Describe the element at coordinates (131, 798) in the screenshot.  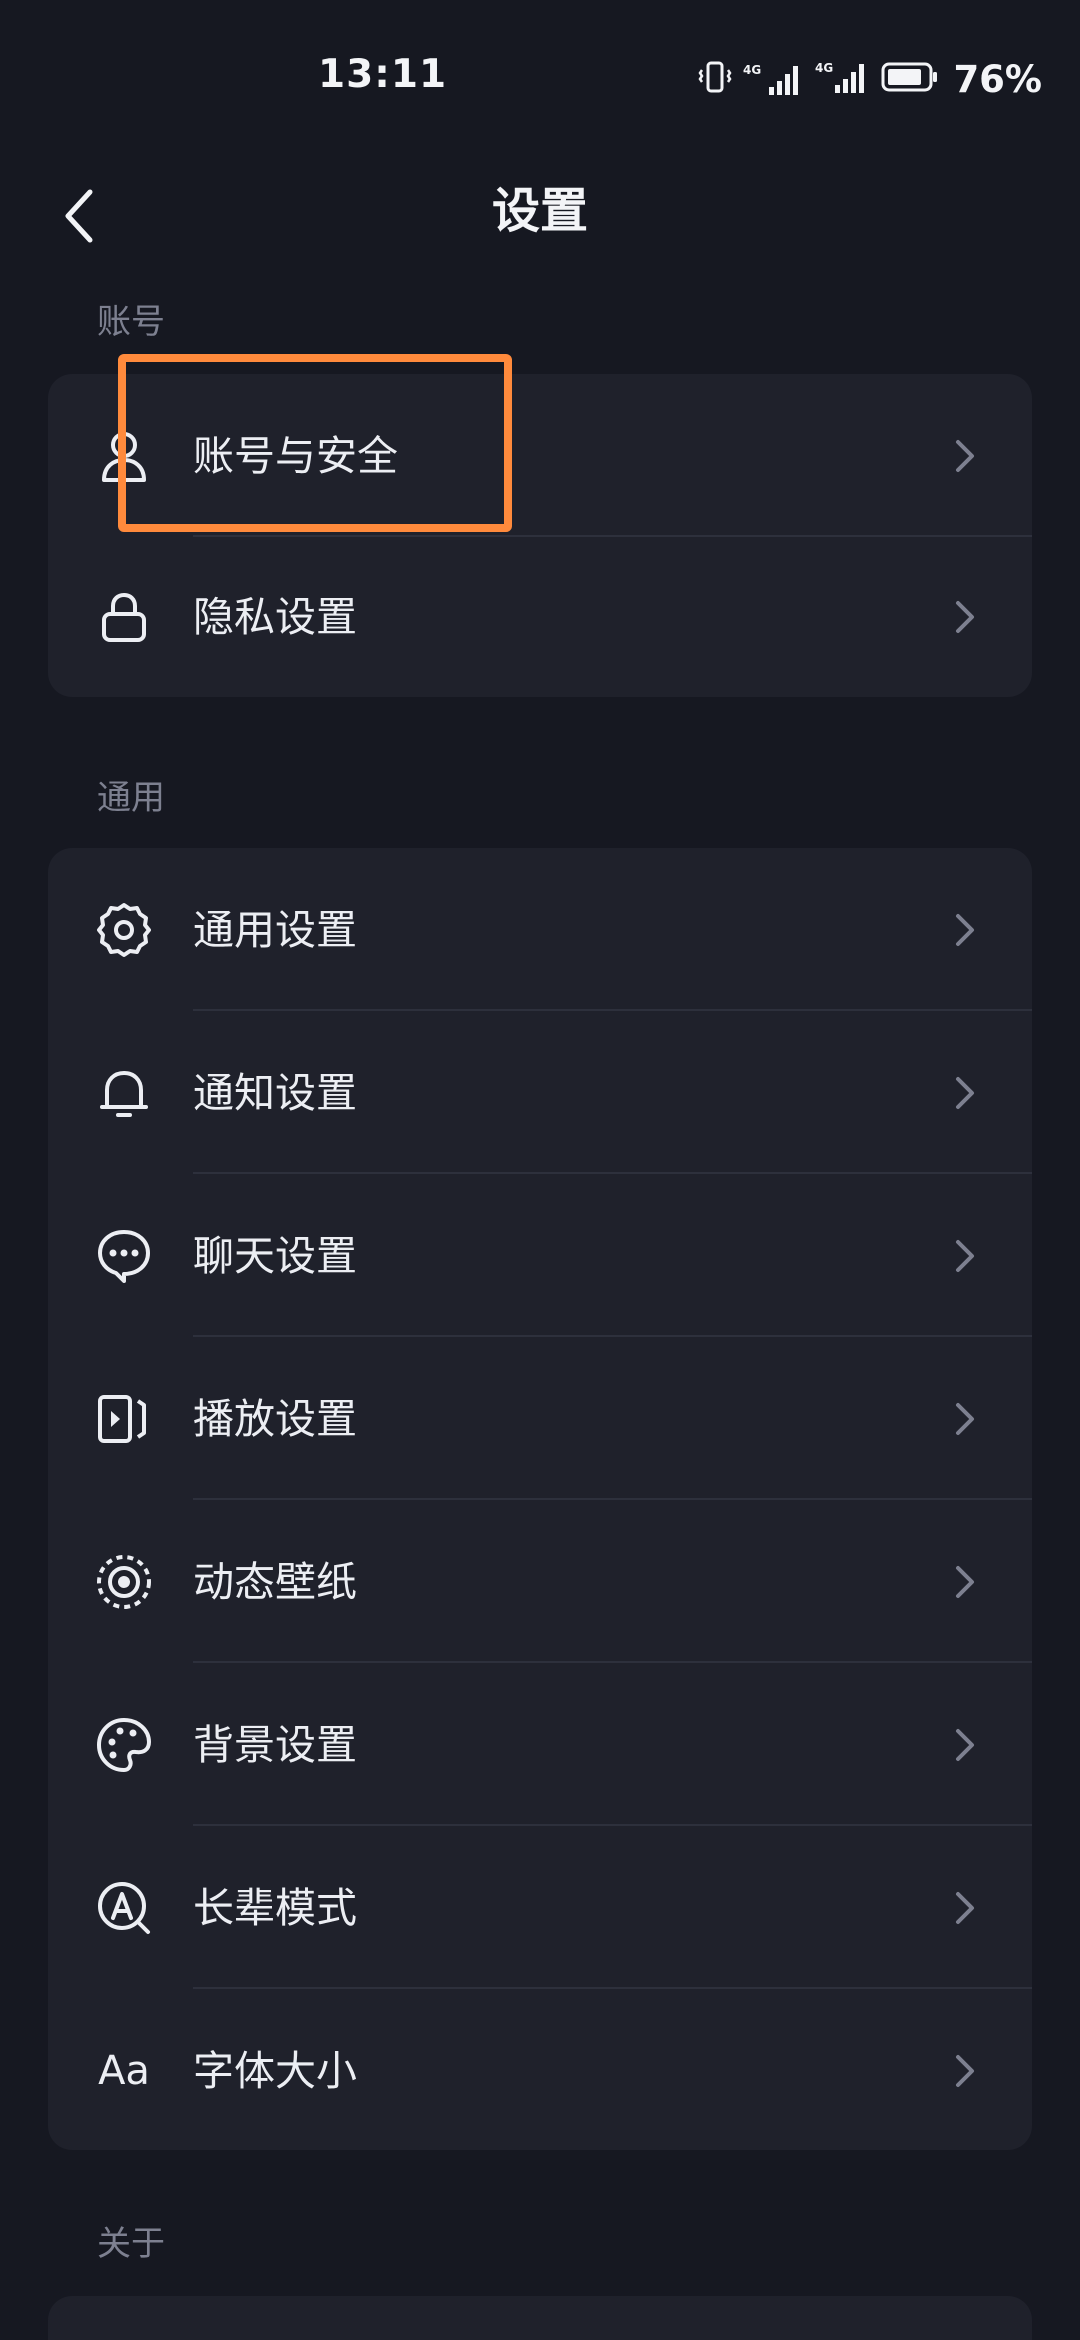
I see `section-label-general: 通用` at that location.